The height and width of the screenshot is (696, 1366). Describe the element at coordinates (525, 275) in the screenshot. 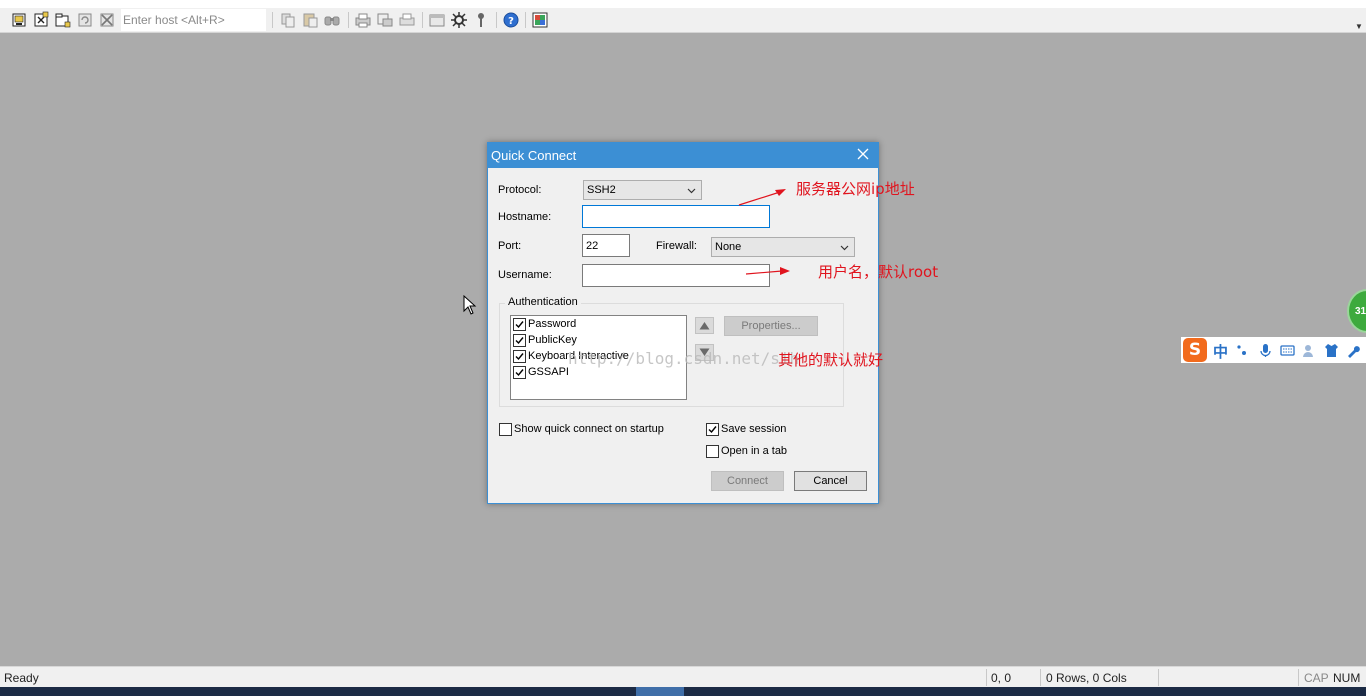

I see `username-label: Username:` at that location.